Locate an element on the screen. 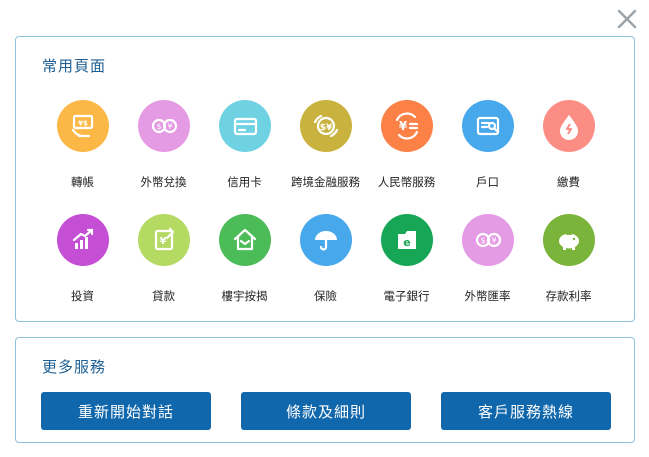  shortcut-tile: 繳費 is located at coordinates (568, 157).